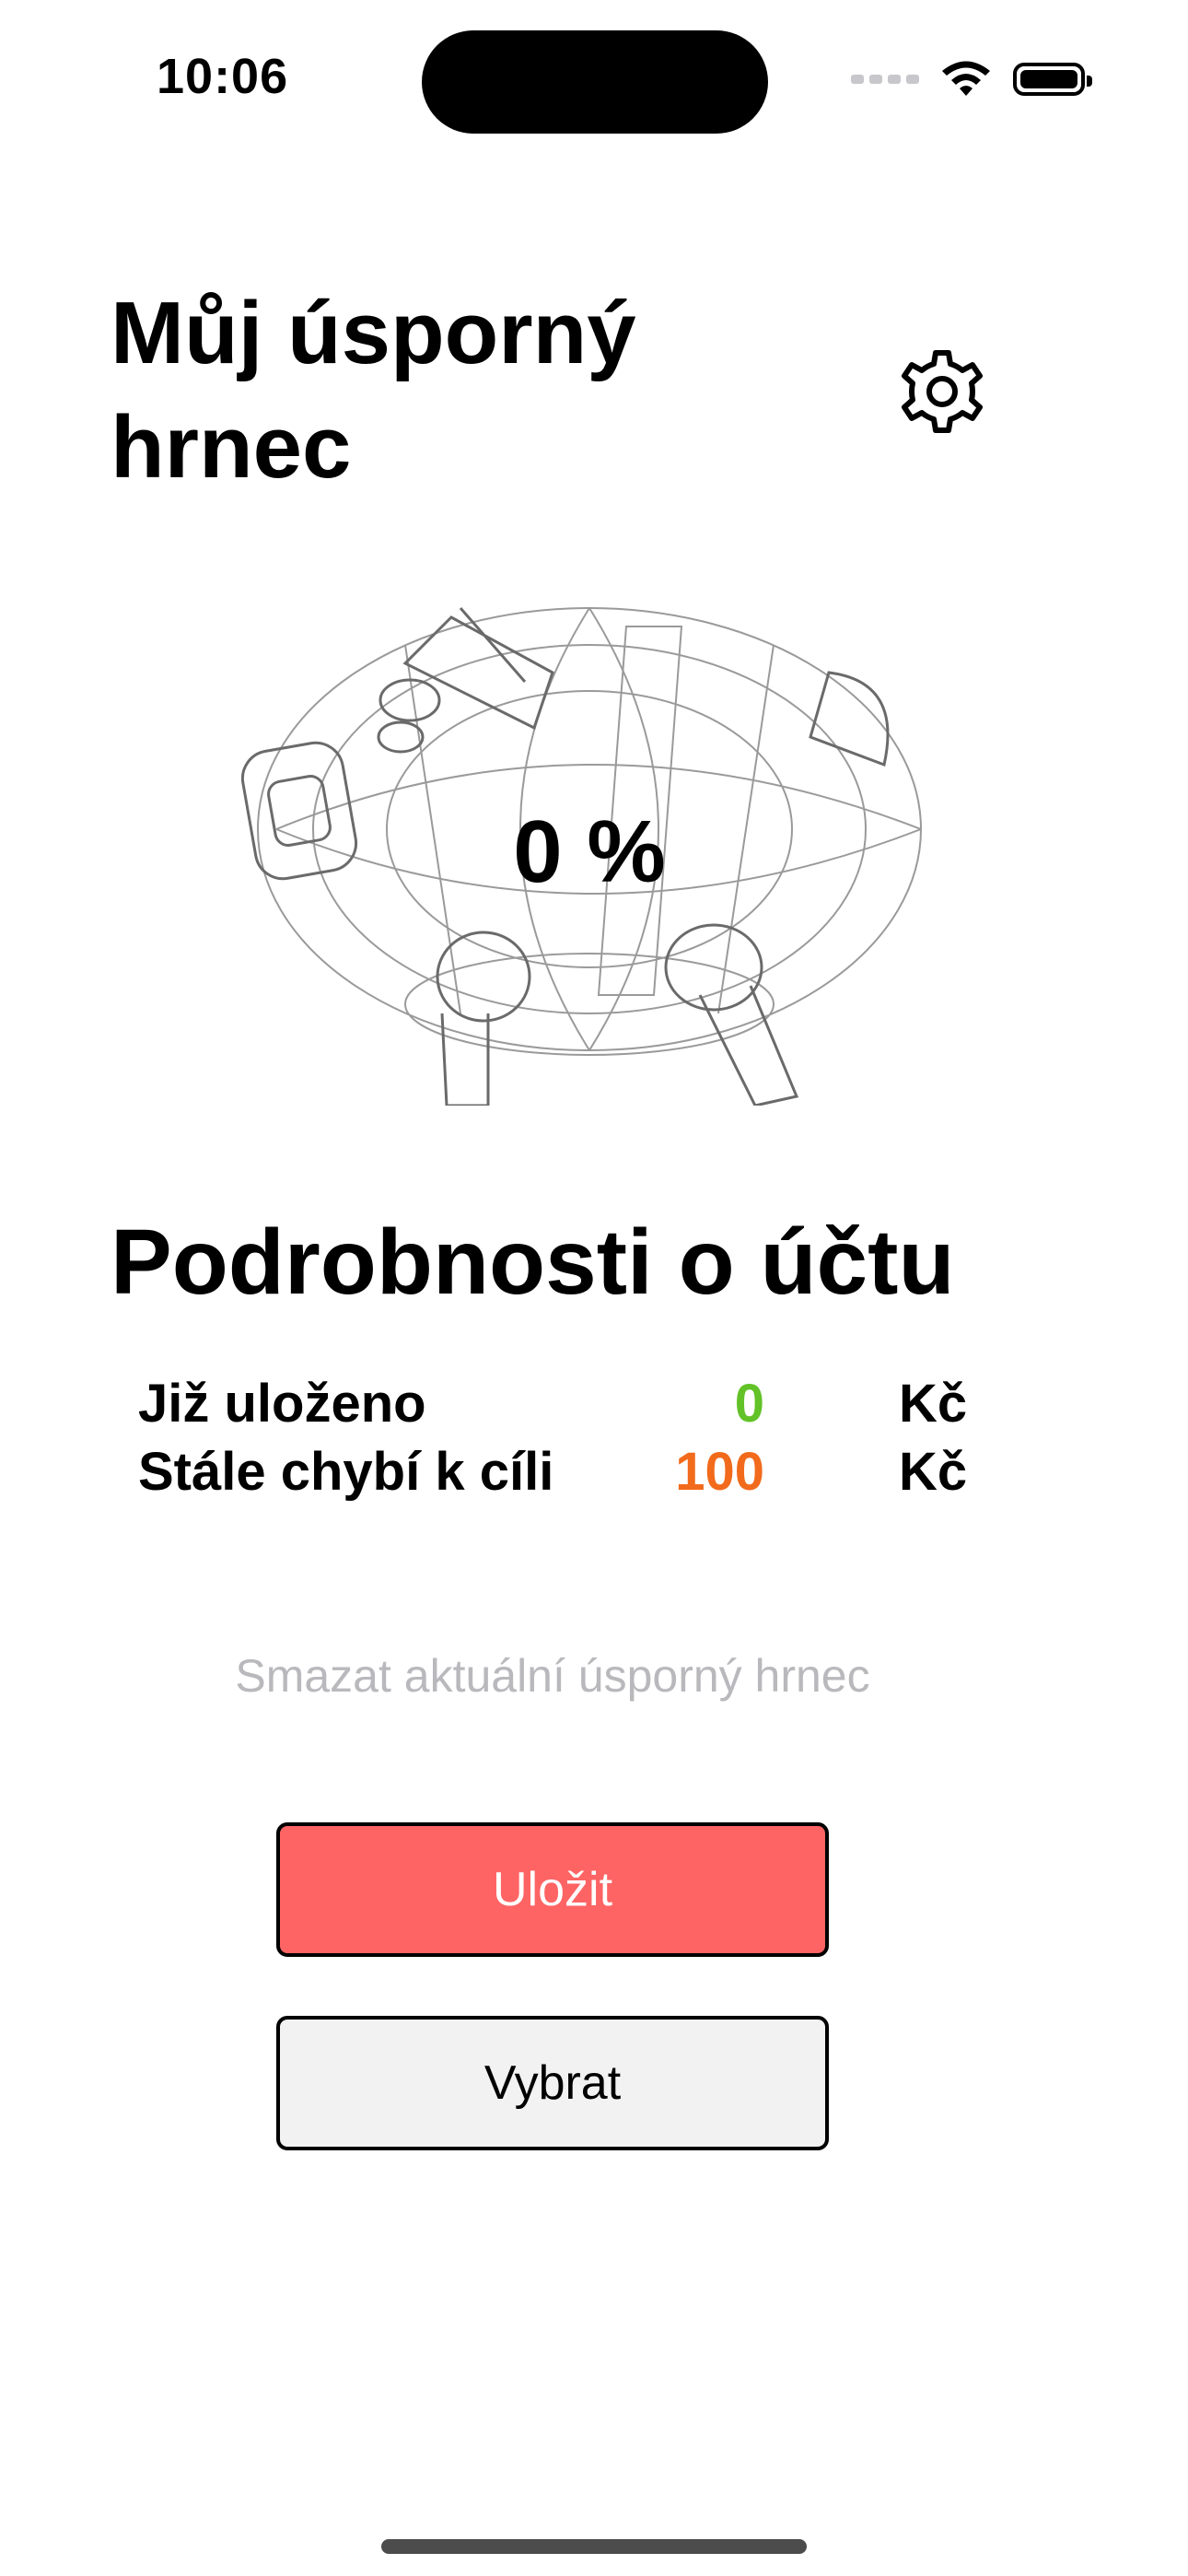  Describe the element at coordinates (553, 1676) in the screenshot. I see `delete-piggy-bank-link: Smazat aktuální úsporný hrnec` at that location.